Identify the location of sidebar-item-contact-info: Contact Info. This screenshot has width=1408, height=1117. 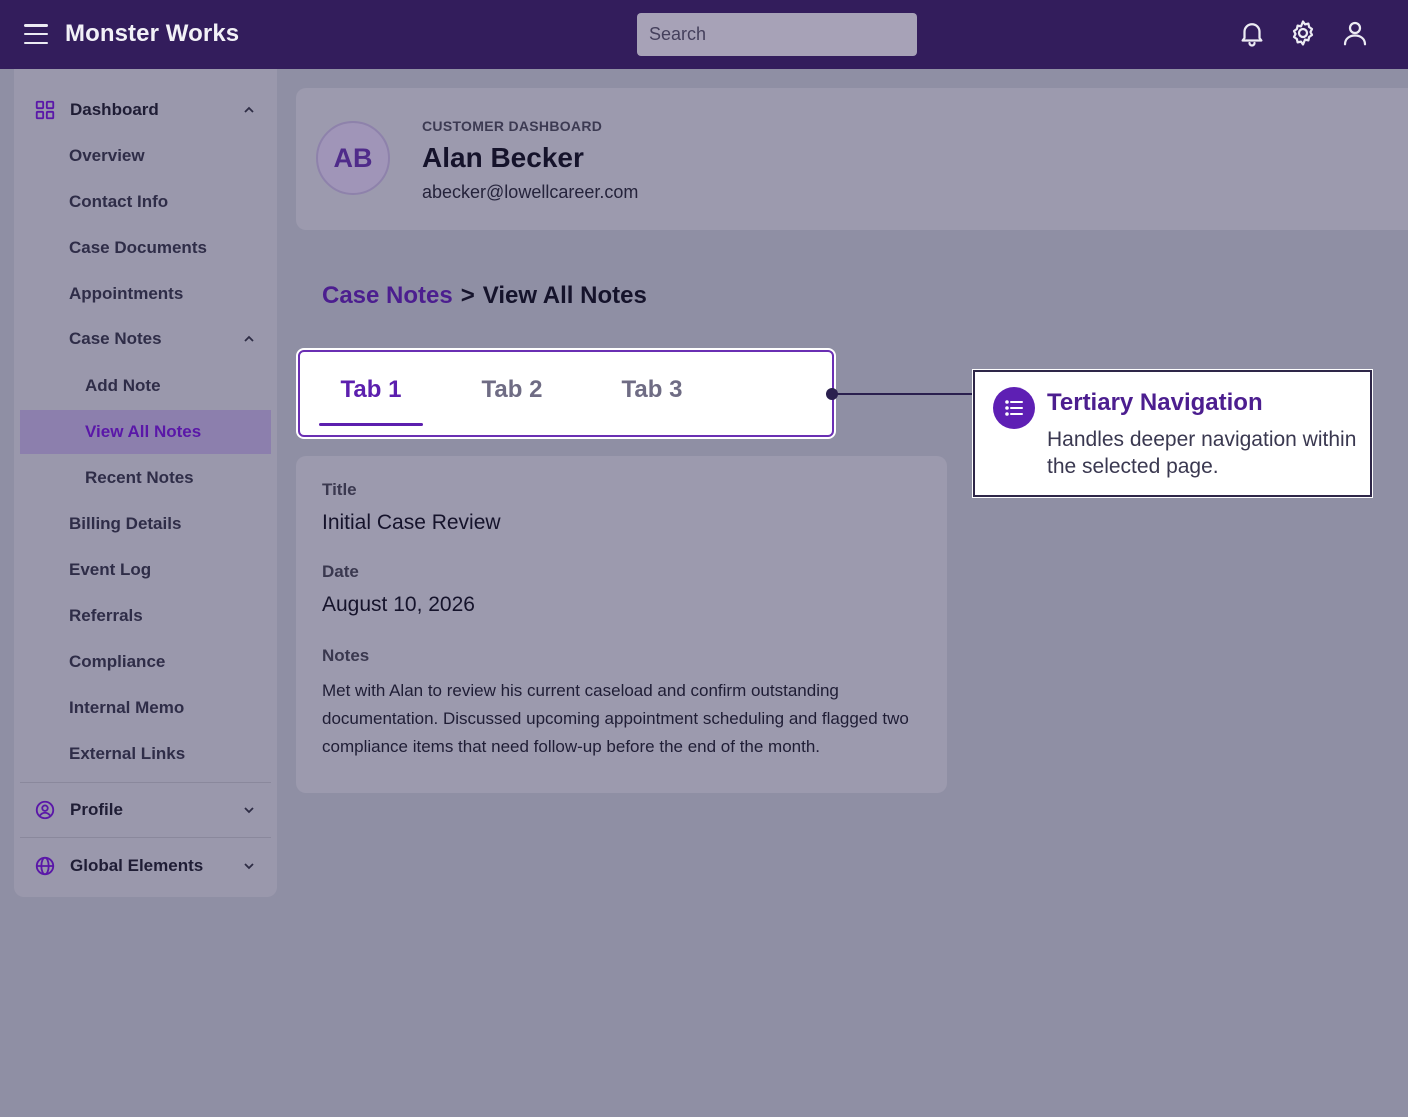
(145, 202).